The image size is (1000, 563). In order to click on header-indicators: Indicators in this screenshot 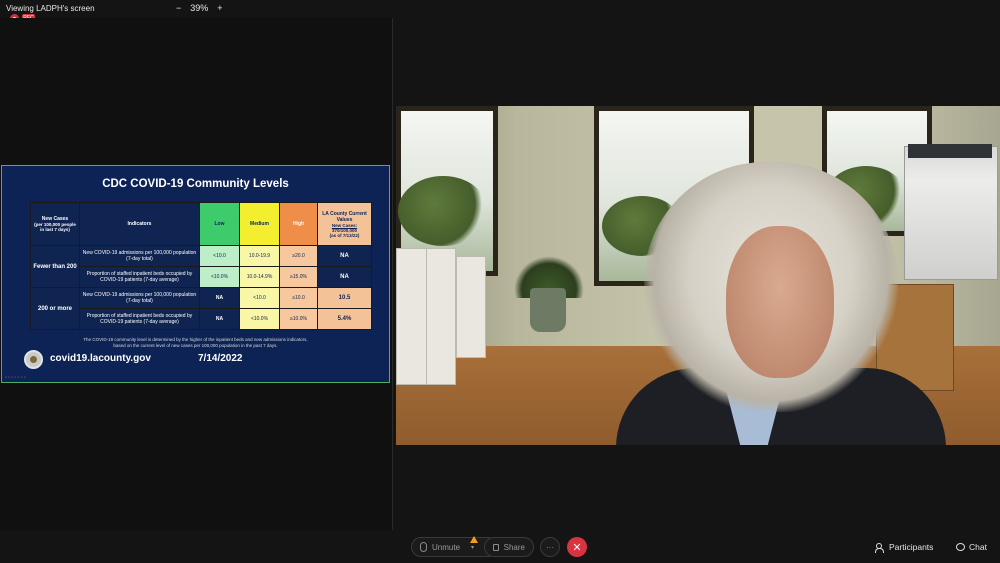, I will do `click(139, 224)`.